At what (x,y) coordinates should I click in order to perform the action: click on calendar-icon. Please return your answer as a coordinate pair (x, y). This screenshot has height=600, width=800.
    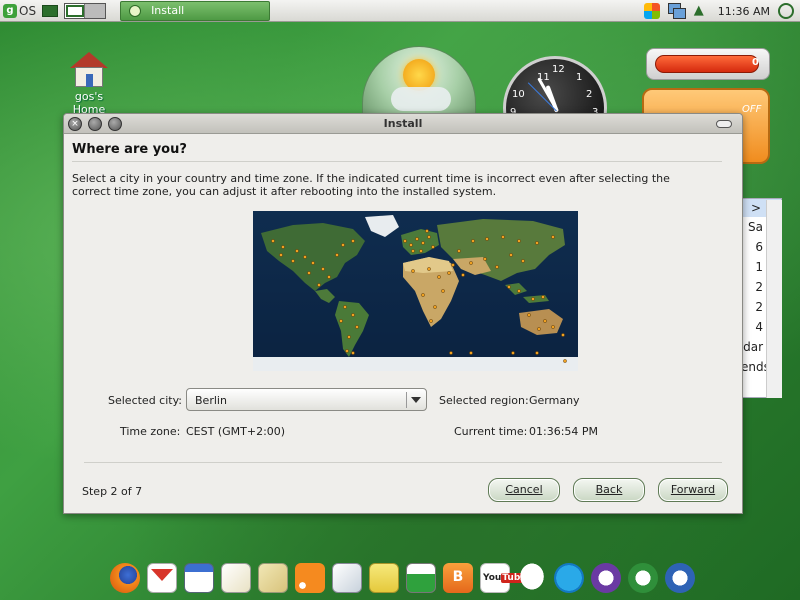
    Looking at the image, I should click on (199, 578).